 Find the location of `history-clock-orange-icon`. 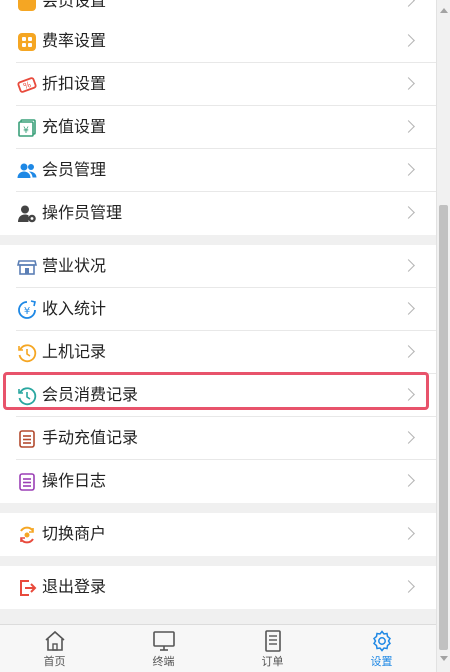

history-clock-orange-icon is located at coordinates (27, 353).